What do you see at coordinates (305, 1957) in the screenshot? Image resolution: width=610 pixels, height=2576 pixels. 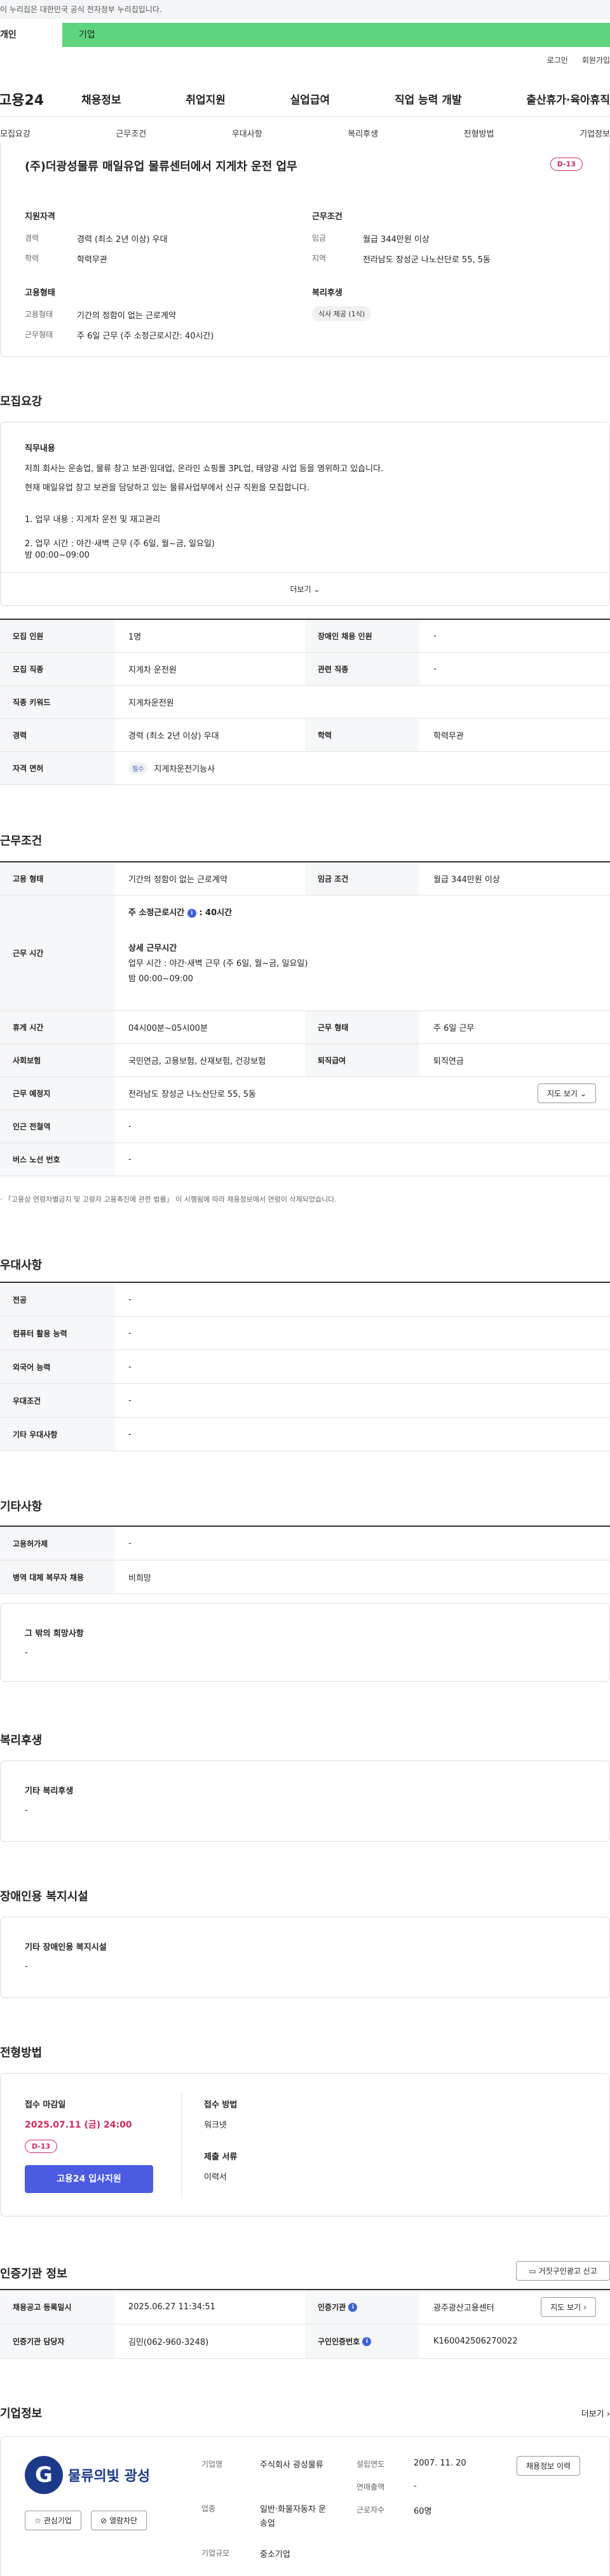 I see `disab-box: 기타 장애인용 복지시설 -` at bounding box center [305, 1957].